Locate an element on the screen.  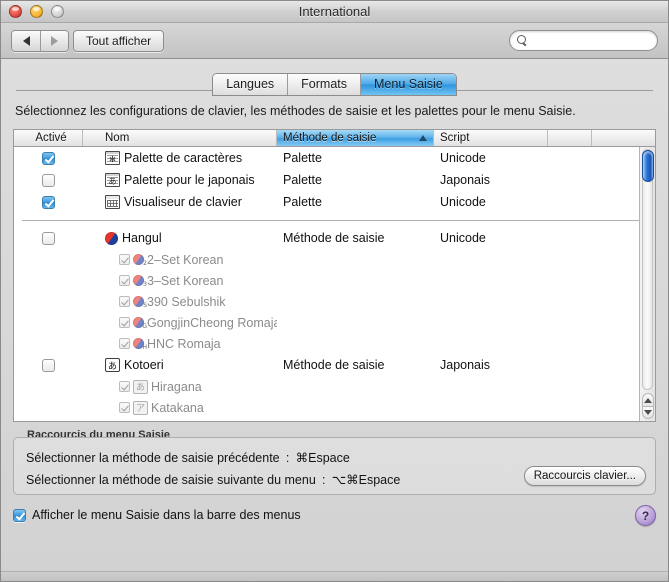
row-name-cell: 2 2–Set Korean is located at coordinates (180, 260).